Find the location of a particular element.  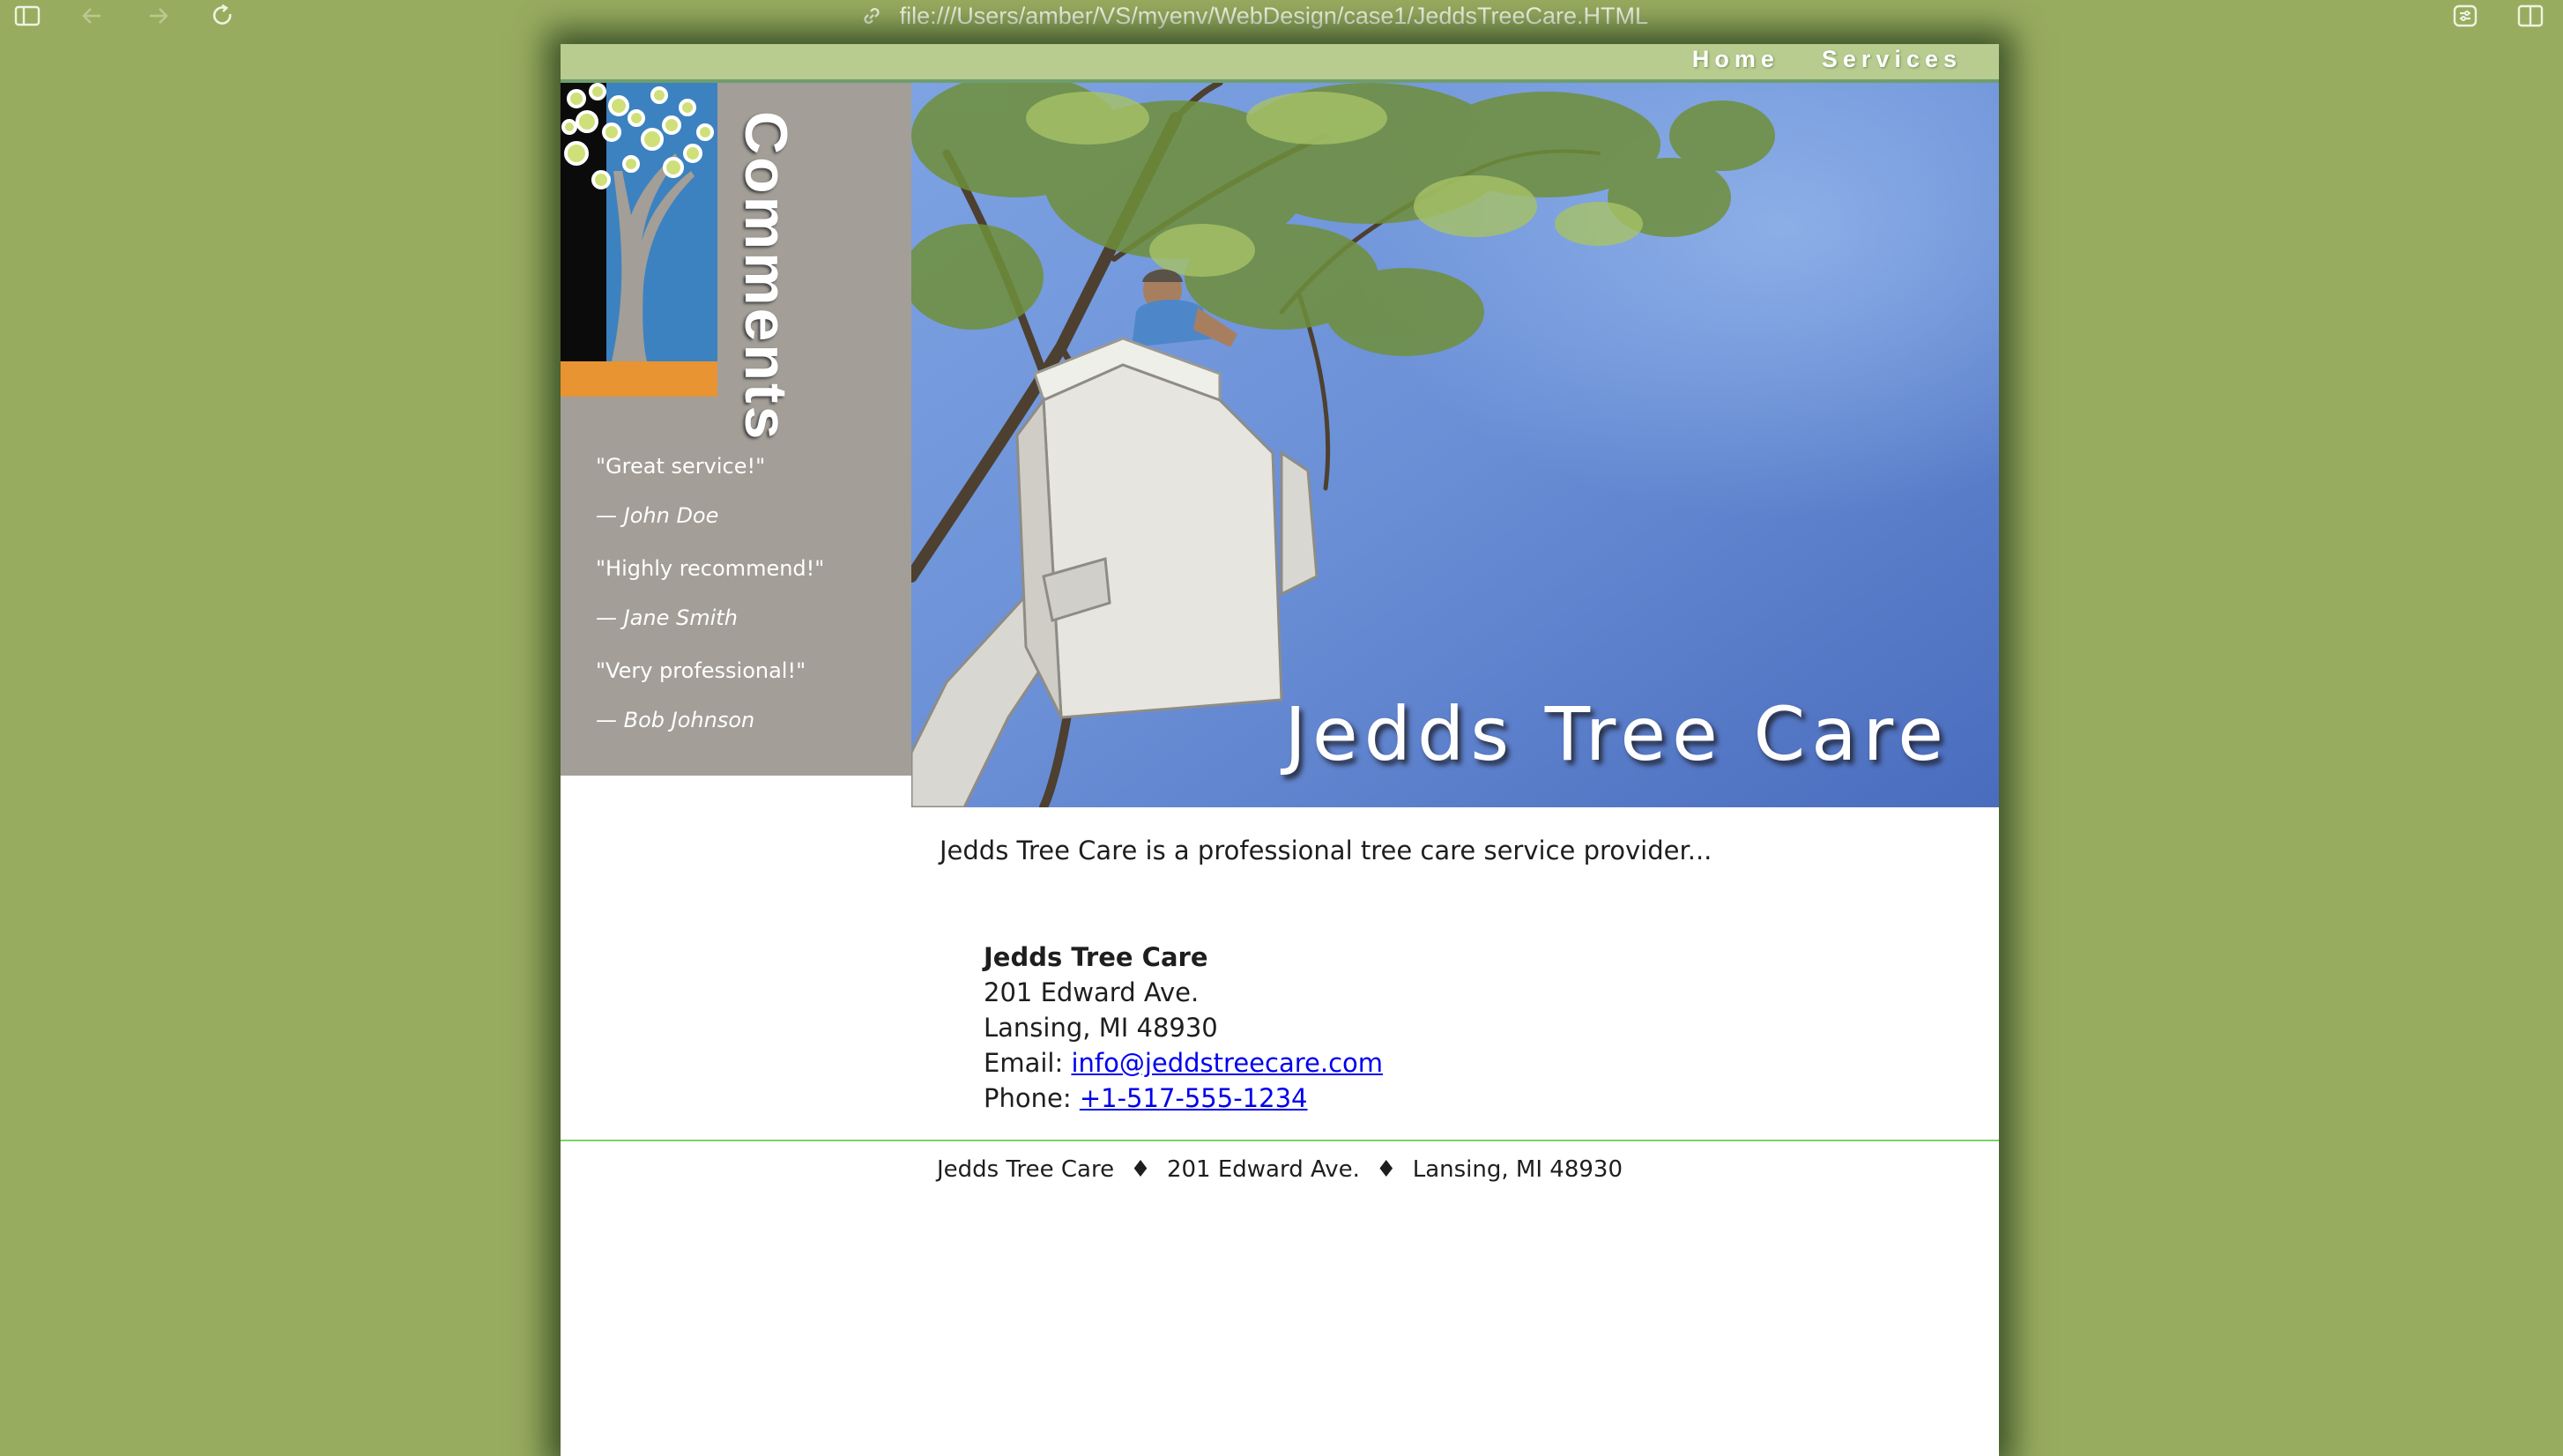

nav-link-services: Services is located at coordinates (1892, 61).